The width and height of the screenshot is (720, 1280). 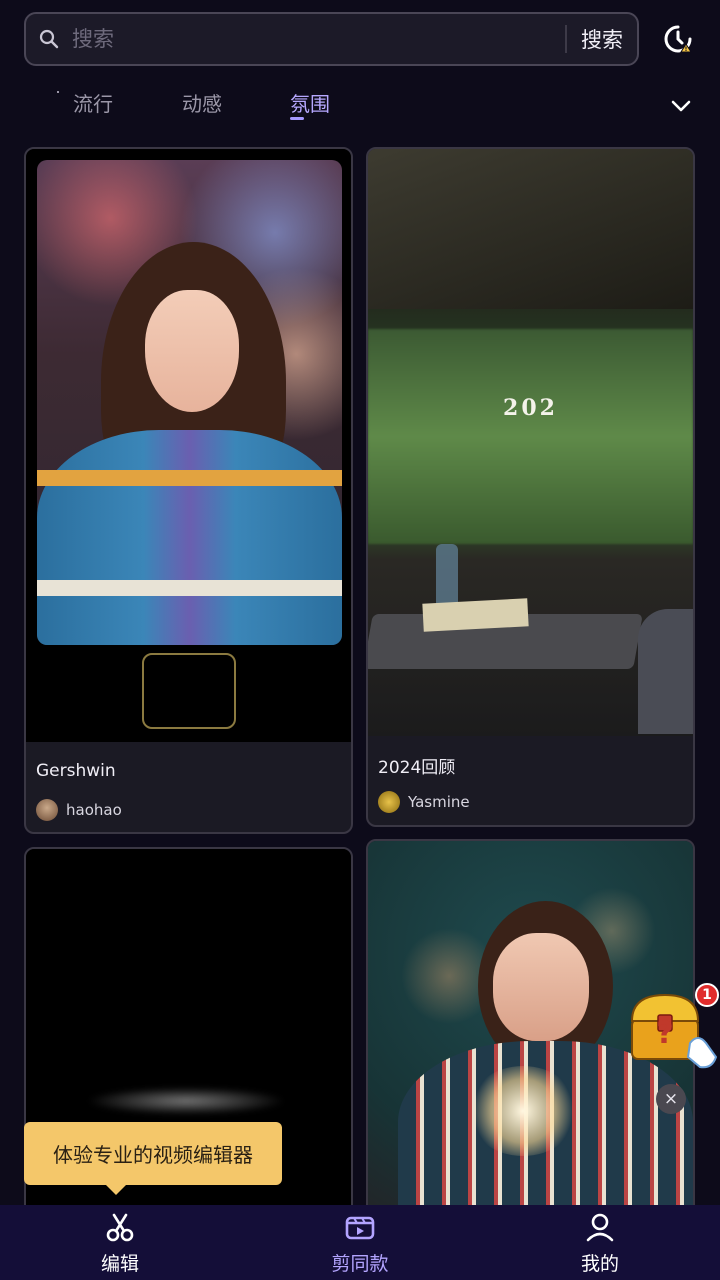 I want to click on tab-popular: 流行, so click(x=93, y=102).